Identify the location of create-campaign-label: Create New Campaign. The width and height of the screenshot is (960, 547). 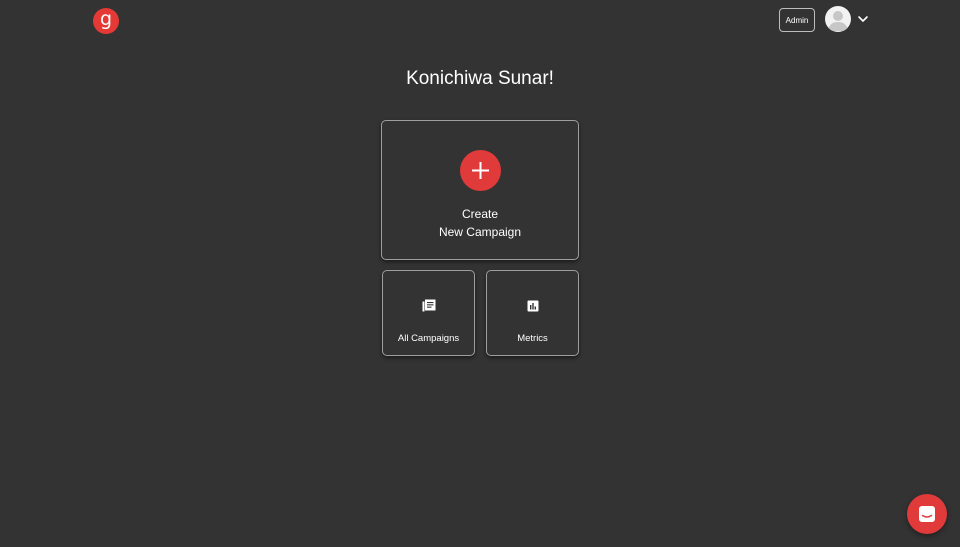
(480, 223).